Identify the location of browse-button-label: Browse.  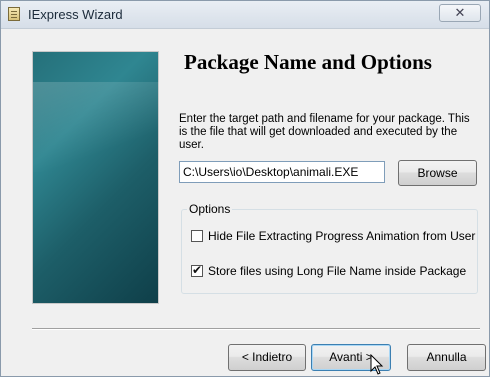
(437, 173).